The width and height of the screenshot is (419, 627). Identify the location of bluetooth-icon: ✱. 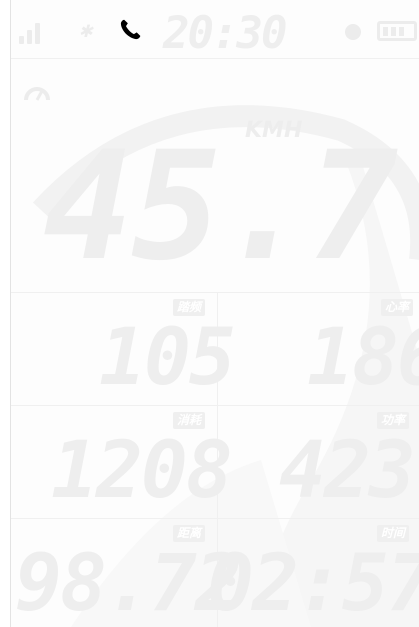
(86, 30).